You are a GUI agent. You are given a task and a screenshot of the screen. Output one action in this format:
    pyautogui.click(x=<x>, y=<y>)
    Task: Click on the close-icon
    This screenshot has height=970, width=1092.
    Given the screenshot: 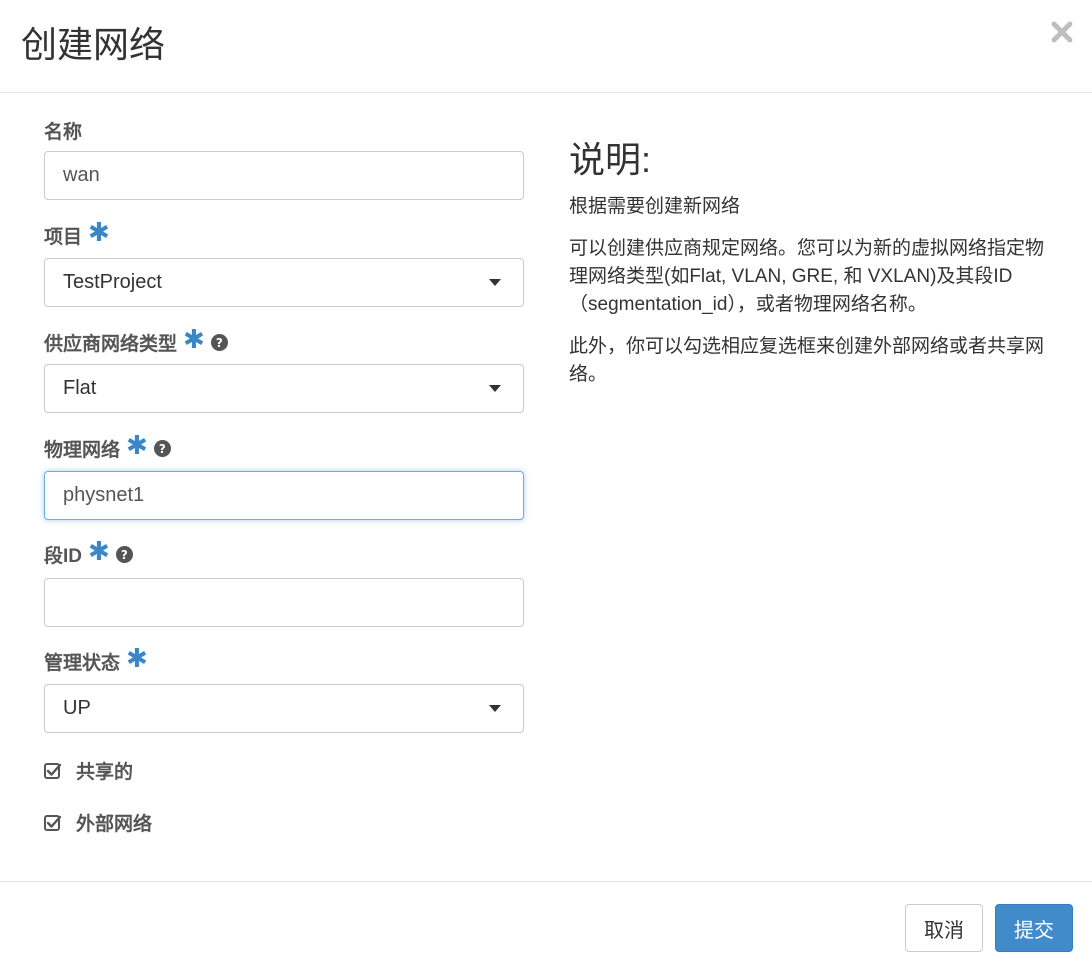 What is the action you would take?
    pyautogui.click(x=1062, y=32)
    